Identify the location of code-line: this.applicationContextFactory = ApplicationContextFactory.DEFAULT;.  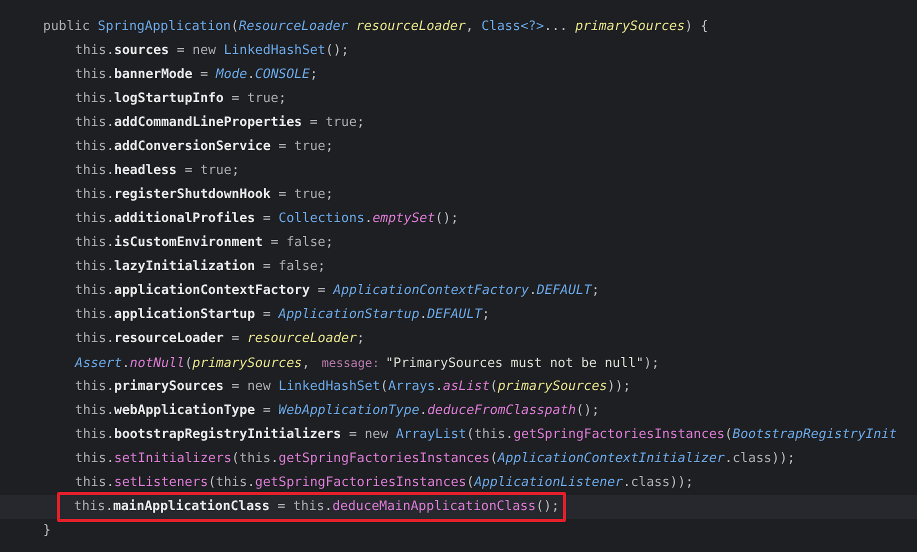
(337, 291).